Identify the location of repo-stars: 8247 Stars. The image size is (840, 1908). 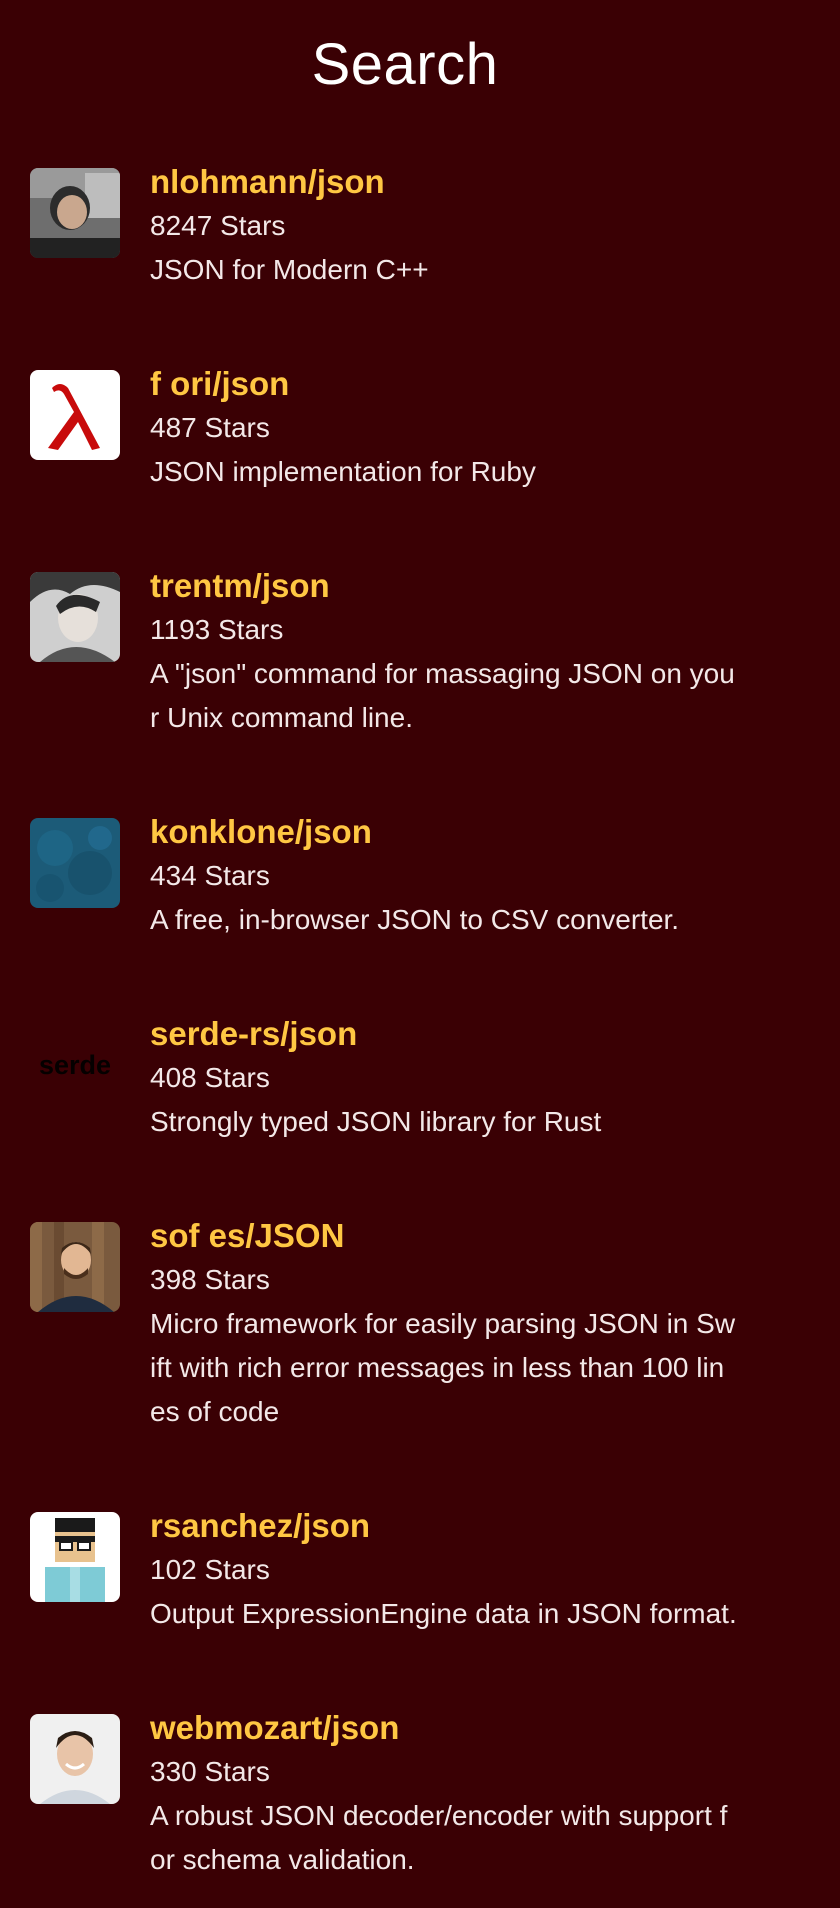
(218, 225).